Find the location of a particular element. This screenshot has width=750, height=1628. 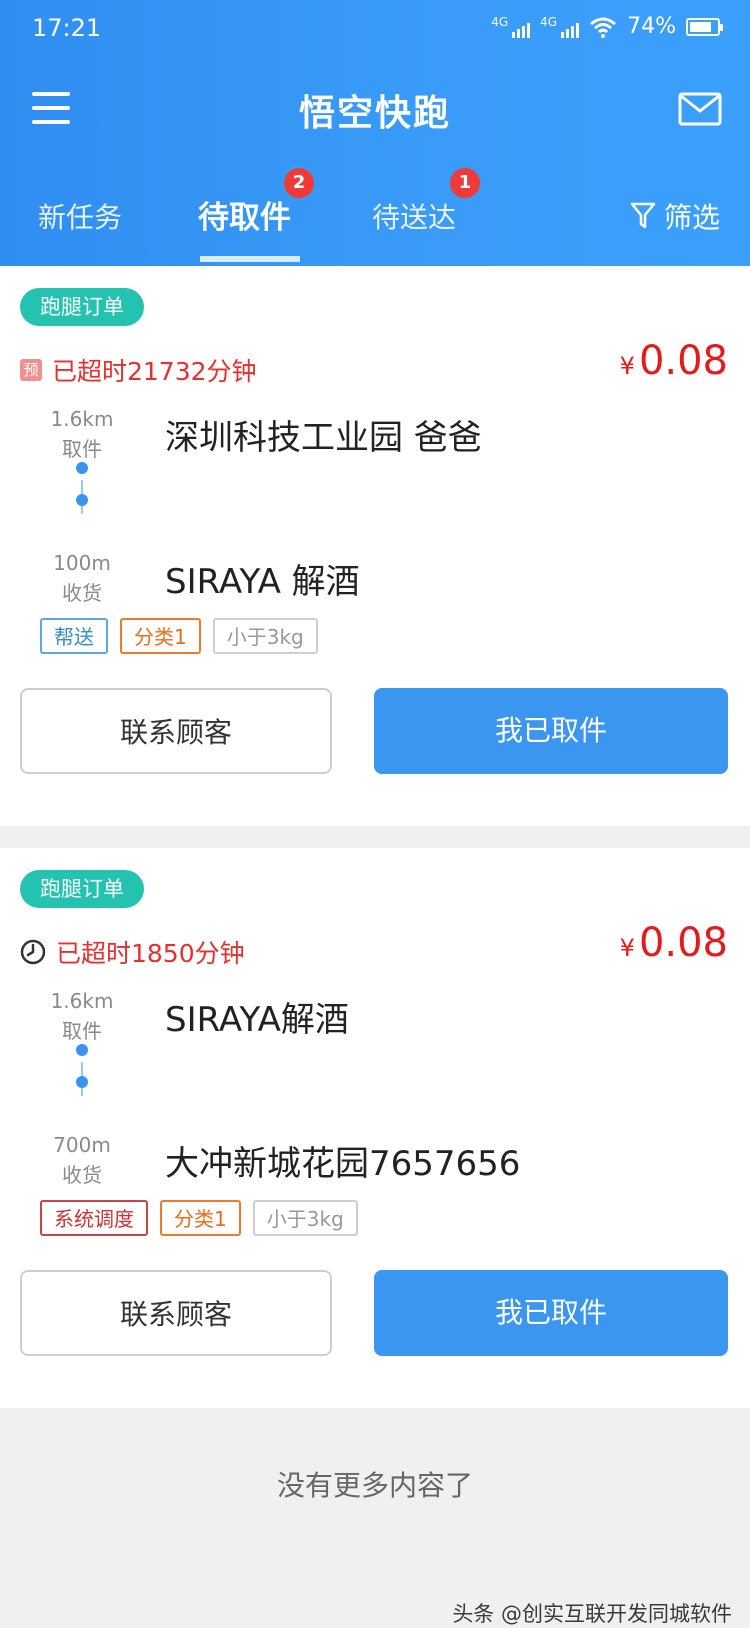

tag-help-send: 帮送 is located at coordinates (74, 636).